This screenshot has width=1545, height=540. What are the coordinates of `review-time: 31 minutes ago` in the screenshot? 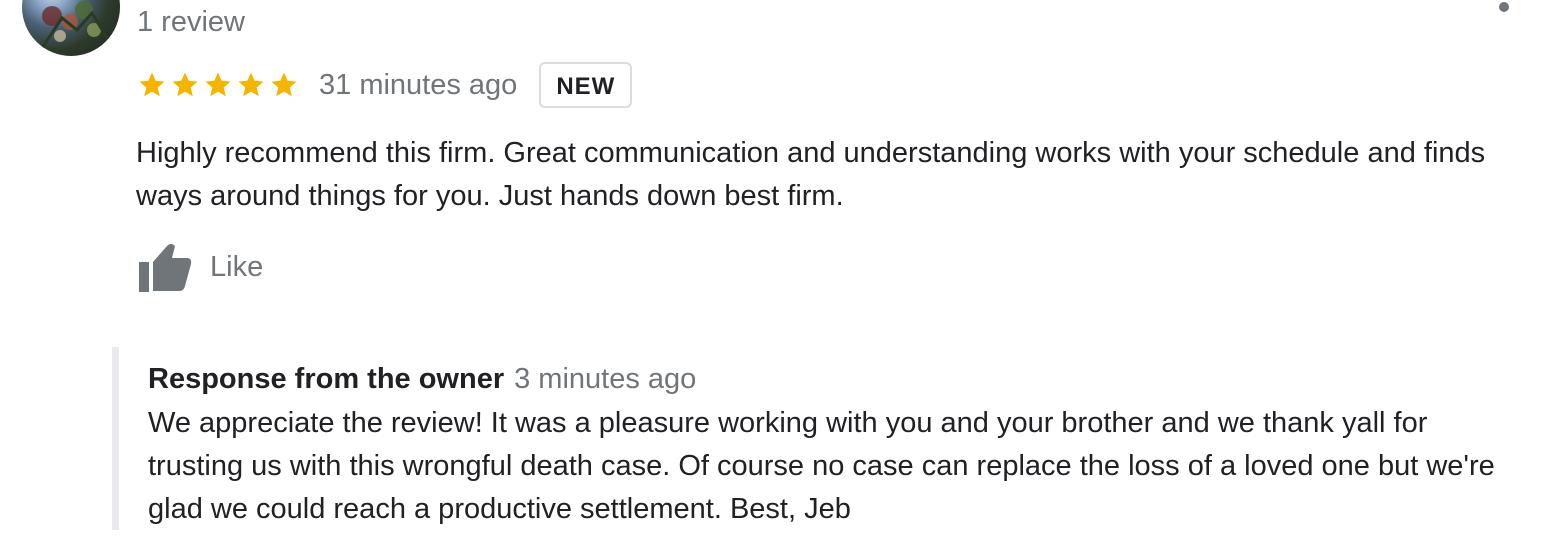 It's located at (418, 84).